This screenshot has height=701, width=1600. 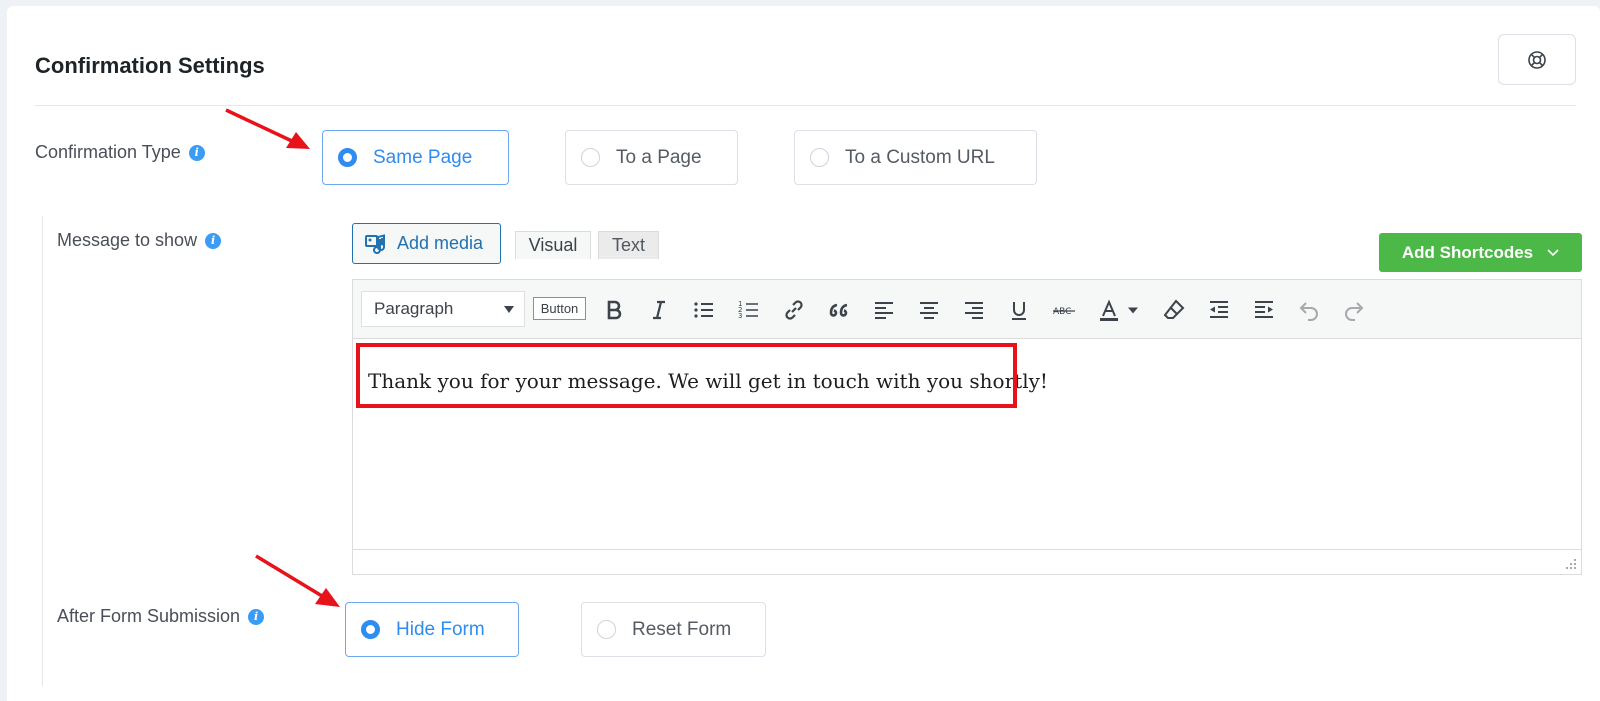 I want to click on radio-custom-url: To a Custom URL, so click(x=915, y=157).